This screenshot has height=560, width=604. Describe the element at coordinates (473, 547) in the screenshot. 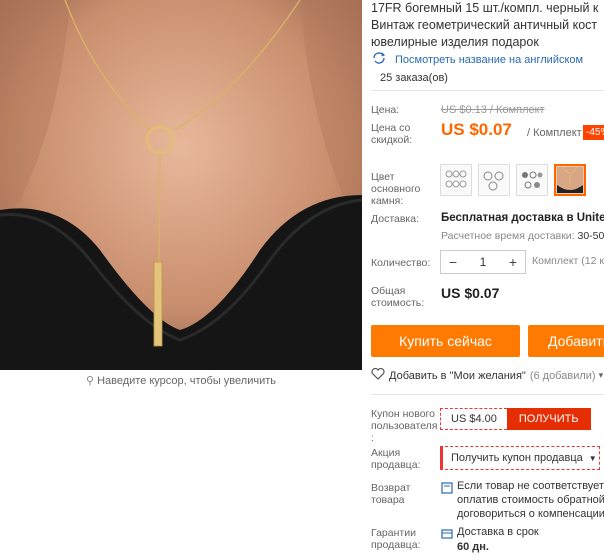

I see `guarantee-days: 60 дн.` at that location.